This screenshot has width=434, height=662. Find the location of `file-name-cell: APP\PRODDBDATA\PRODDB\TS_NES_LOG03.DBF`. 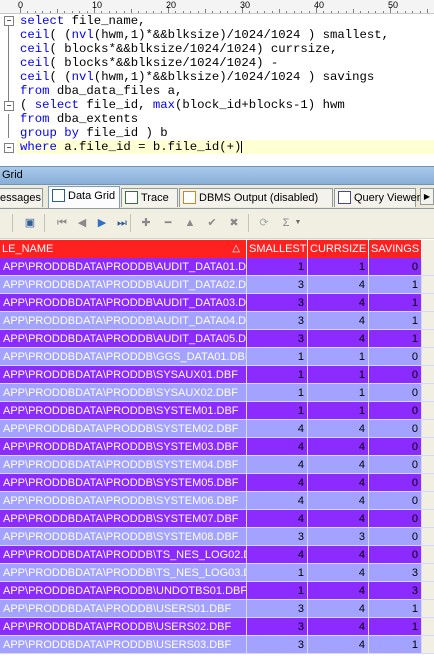

file-name-cell: APP\PRODDBDATA\PRODDB\TS_NES_LOG03.DBF is located at coordinates (123, 573).